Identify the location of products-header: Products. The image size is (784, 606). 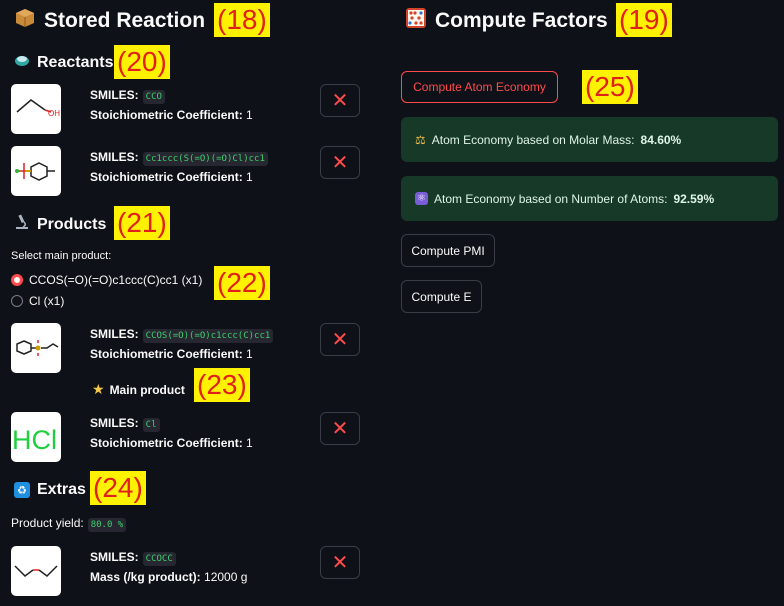
(60, 224).